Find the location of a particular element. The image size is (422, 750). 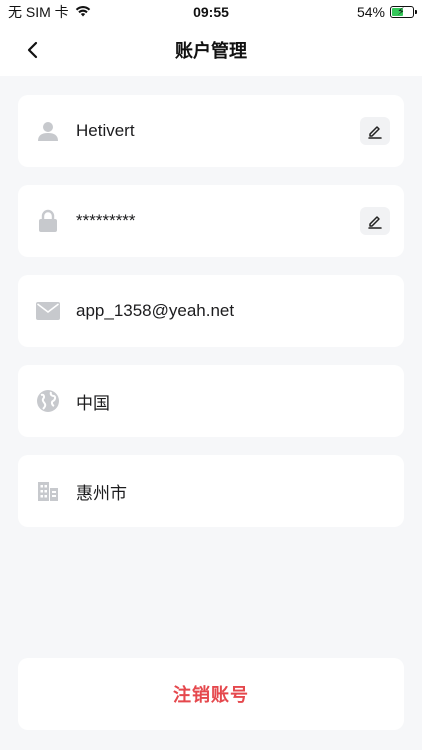

navigation-bar: 账户管理 is located at coordinates (211, 50).